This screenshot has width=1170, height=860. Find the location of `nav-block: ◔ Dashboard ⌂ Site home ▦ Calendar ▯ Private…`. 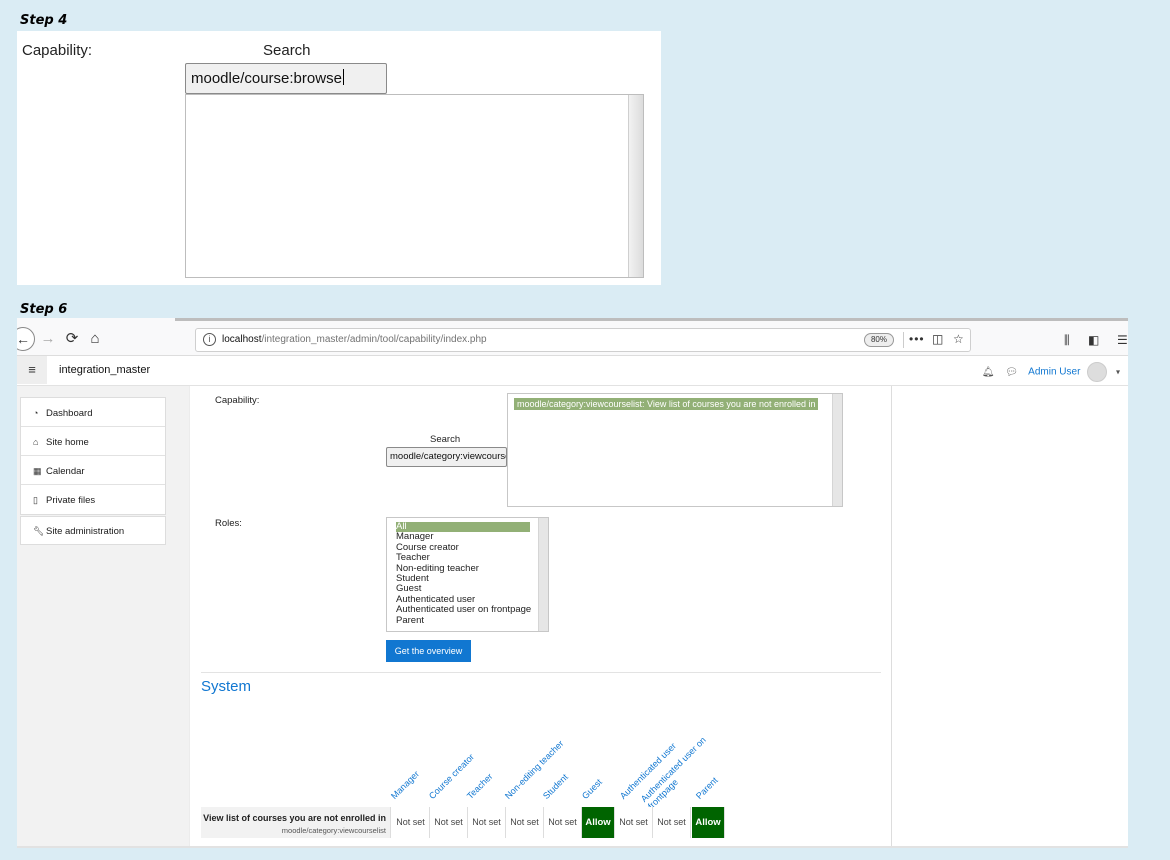

nav-block: ◔ Dashboard ⌂ Site home ▦ Calendar ▯ Private… is located at coordinates (93, 456).